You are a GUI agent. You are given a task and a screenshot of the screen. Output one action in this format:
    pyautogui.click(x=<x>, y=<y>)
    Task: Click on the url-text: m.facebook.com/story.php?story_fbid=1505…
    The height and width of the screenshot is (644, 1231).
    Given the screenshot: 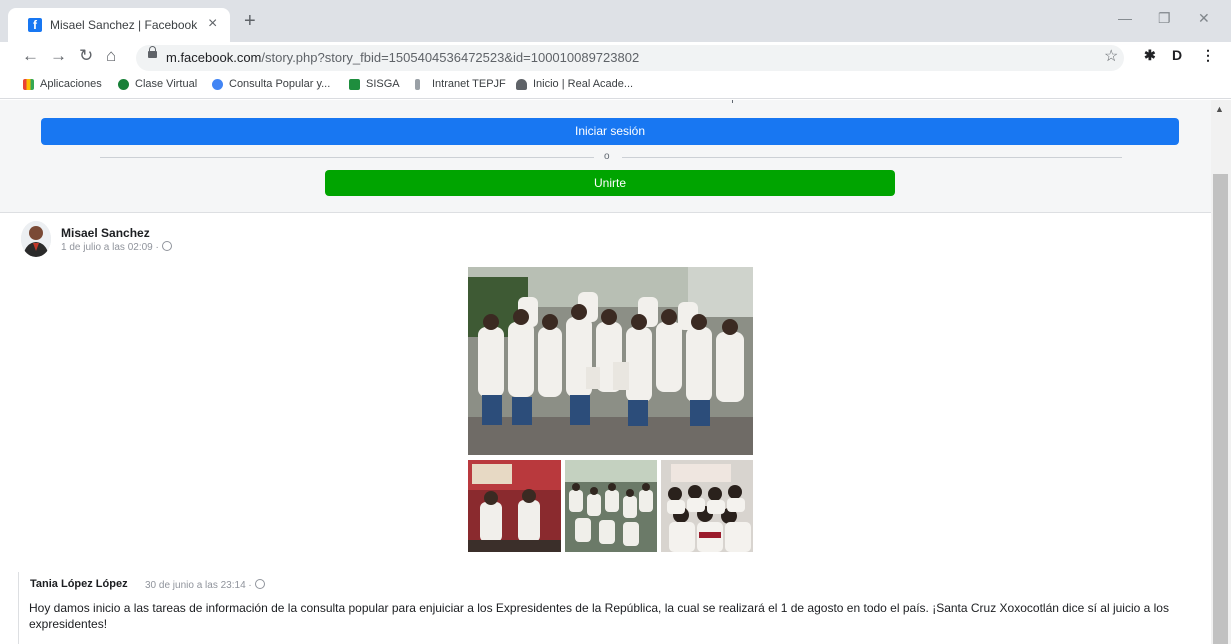 What is the action you would take?
    pyautogui.click(x=403, y=57)
    